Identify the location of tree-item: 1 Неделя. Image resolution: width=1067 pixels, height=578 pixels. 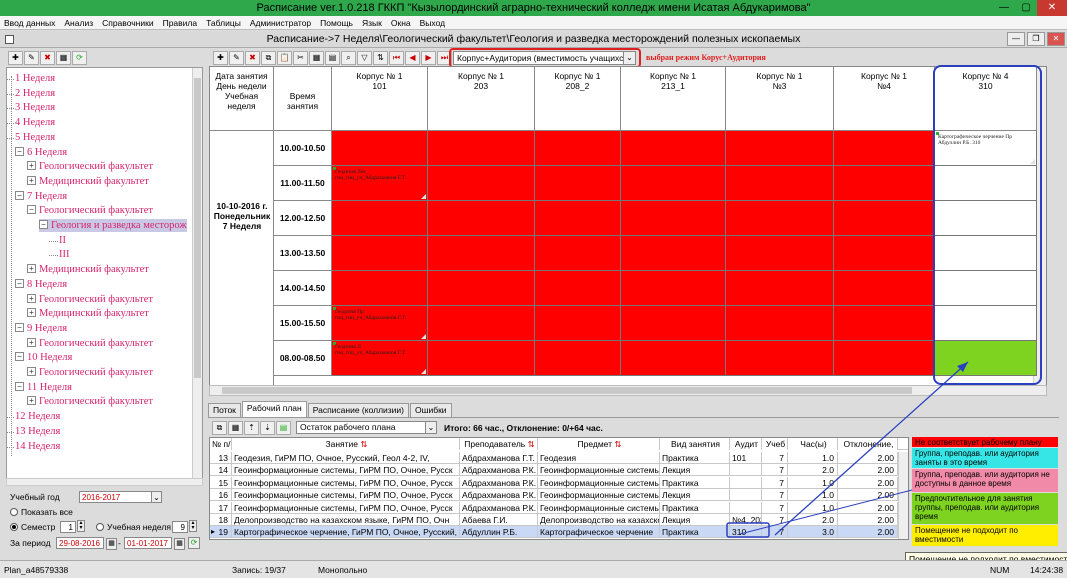
(31, 78).